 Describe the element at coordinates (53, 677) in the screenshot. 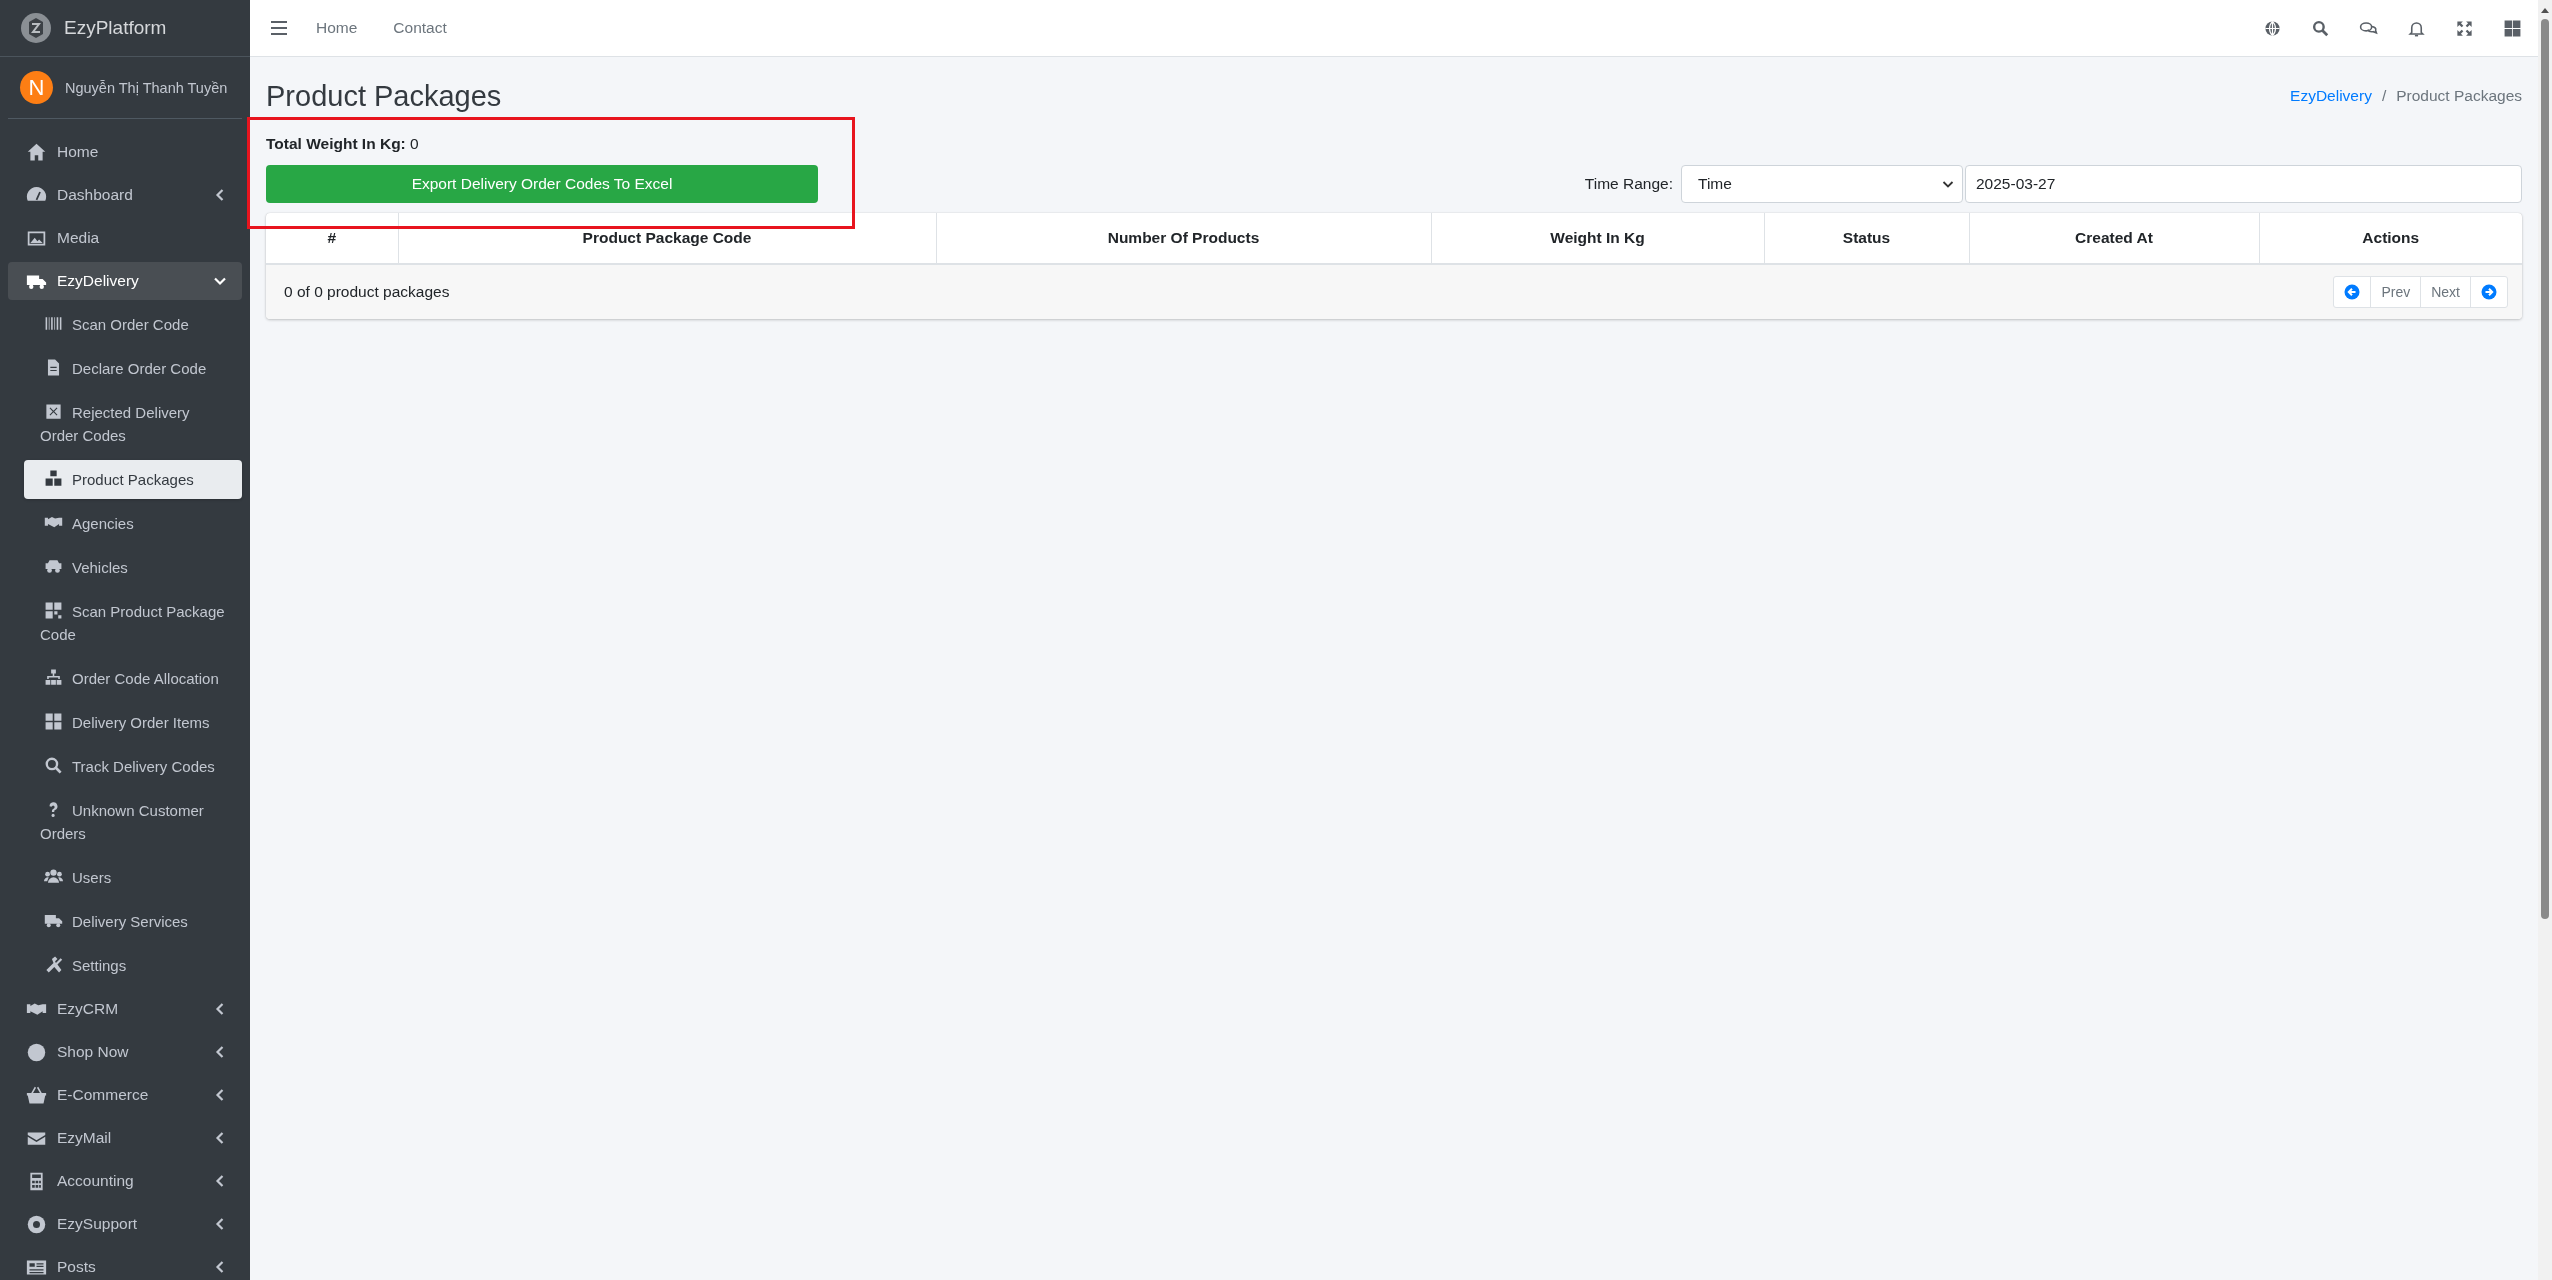

I see `hierarchy-icon` at that location.